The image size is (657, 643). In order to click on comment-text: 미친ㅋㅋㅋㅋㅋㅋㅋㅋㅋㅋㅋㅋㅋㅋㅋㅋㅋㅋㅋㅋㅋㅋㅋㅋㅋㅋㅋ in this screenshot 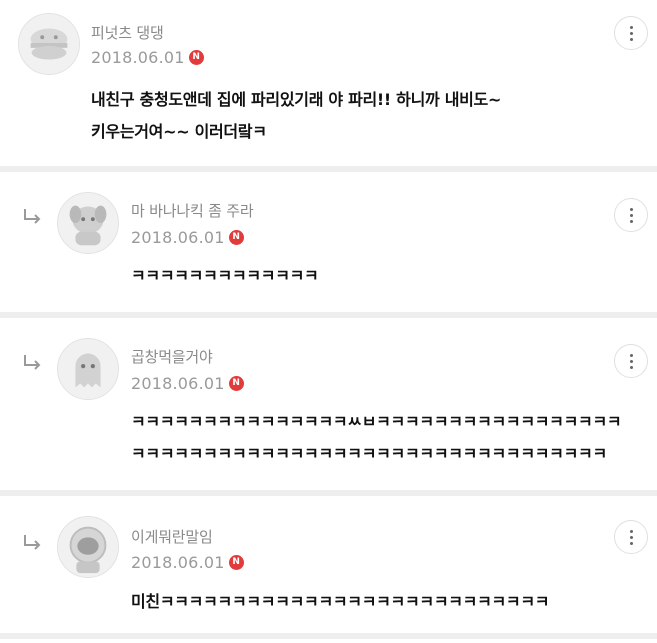, I will do `click(340, 602)`.